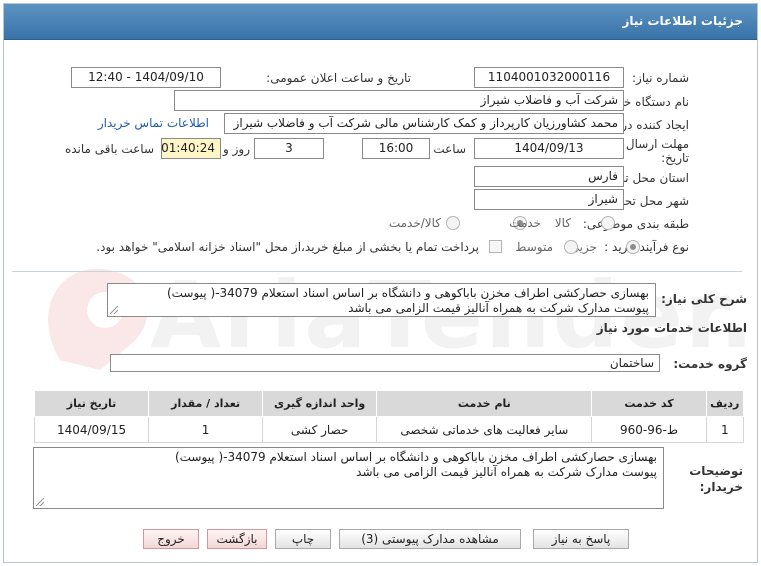  What do you see at coordinates (725, 403) in the screenshot?
I see `col-header-row: ردیف` at bounding box center [725, 403].